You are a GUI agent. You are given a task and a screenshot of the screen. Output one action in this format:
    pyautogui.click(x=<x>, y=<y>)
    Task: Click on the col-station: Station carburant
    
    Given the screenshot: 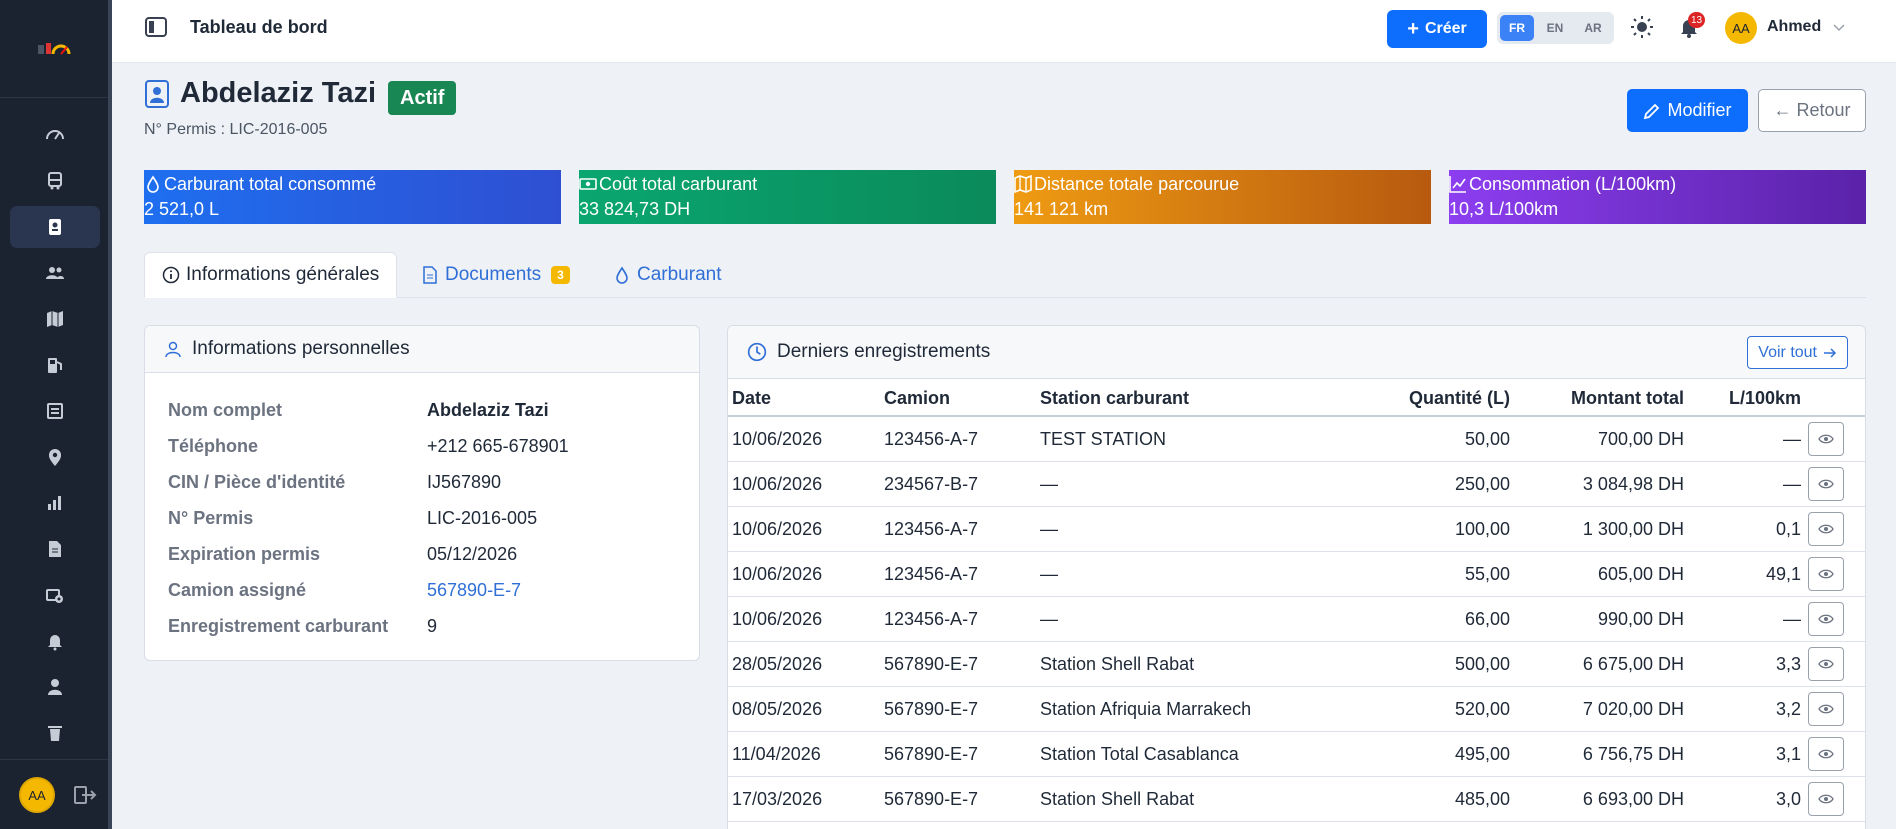 What is the action you would take?
    pyautogui.click(x=1114, y=398)
    